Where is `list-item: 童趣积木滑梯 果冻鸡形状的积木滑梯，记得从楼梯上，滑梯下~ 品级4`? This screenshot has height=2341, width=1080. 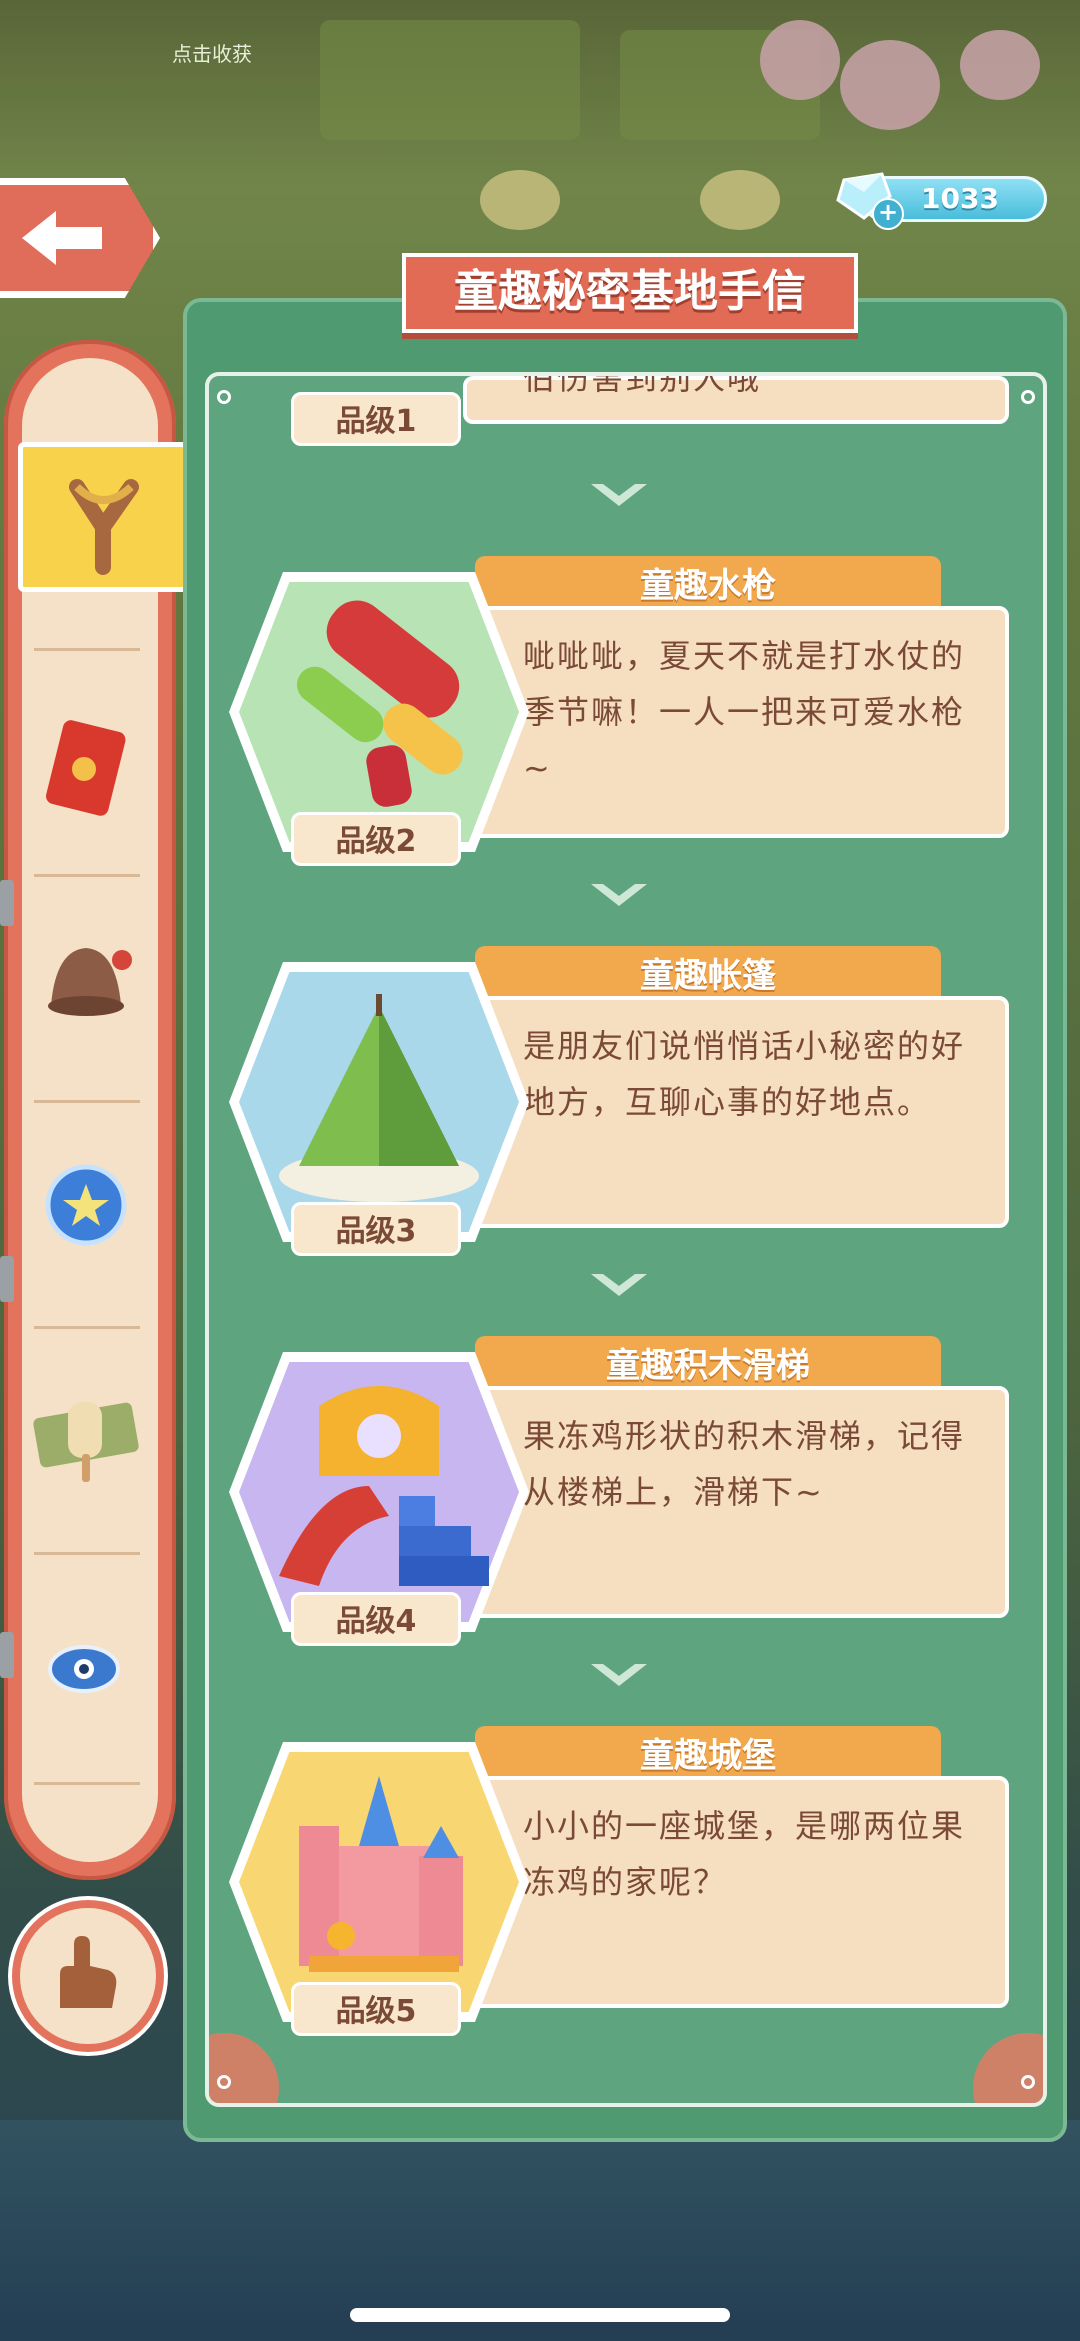
list-item: 童趣积木滑梯 果冻鸡形状的积木滑梯，记得从楼梯上，滑梯下~ 品级4 is located at coordinates (626, 1491).